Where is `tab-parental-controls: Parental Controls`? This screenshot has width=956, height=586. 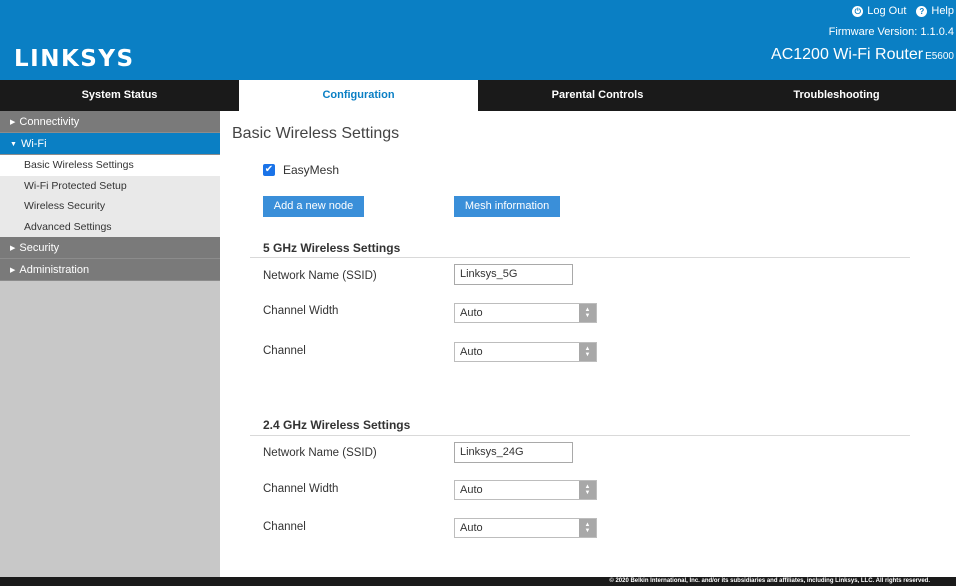 tab-parental-controls: Parental Controls is located at coordinates (597, 95).